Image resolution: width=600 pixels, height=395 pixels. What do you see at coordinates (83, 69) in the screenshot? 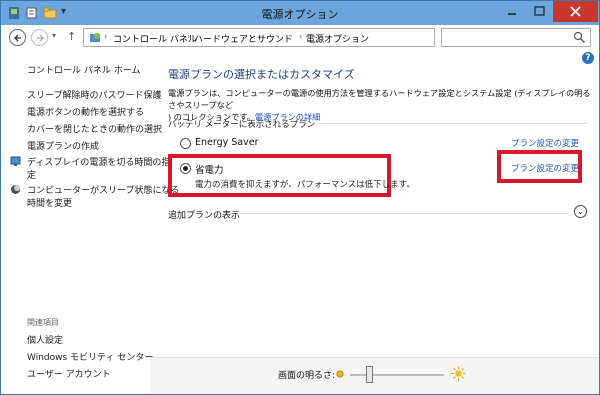
I see `sidebar-home-link: コントロール パネル ホーム` at bounding box center [83, 69].